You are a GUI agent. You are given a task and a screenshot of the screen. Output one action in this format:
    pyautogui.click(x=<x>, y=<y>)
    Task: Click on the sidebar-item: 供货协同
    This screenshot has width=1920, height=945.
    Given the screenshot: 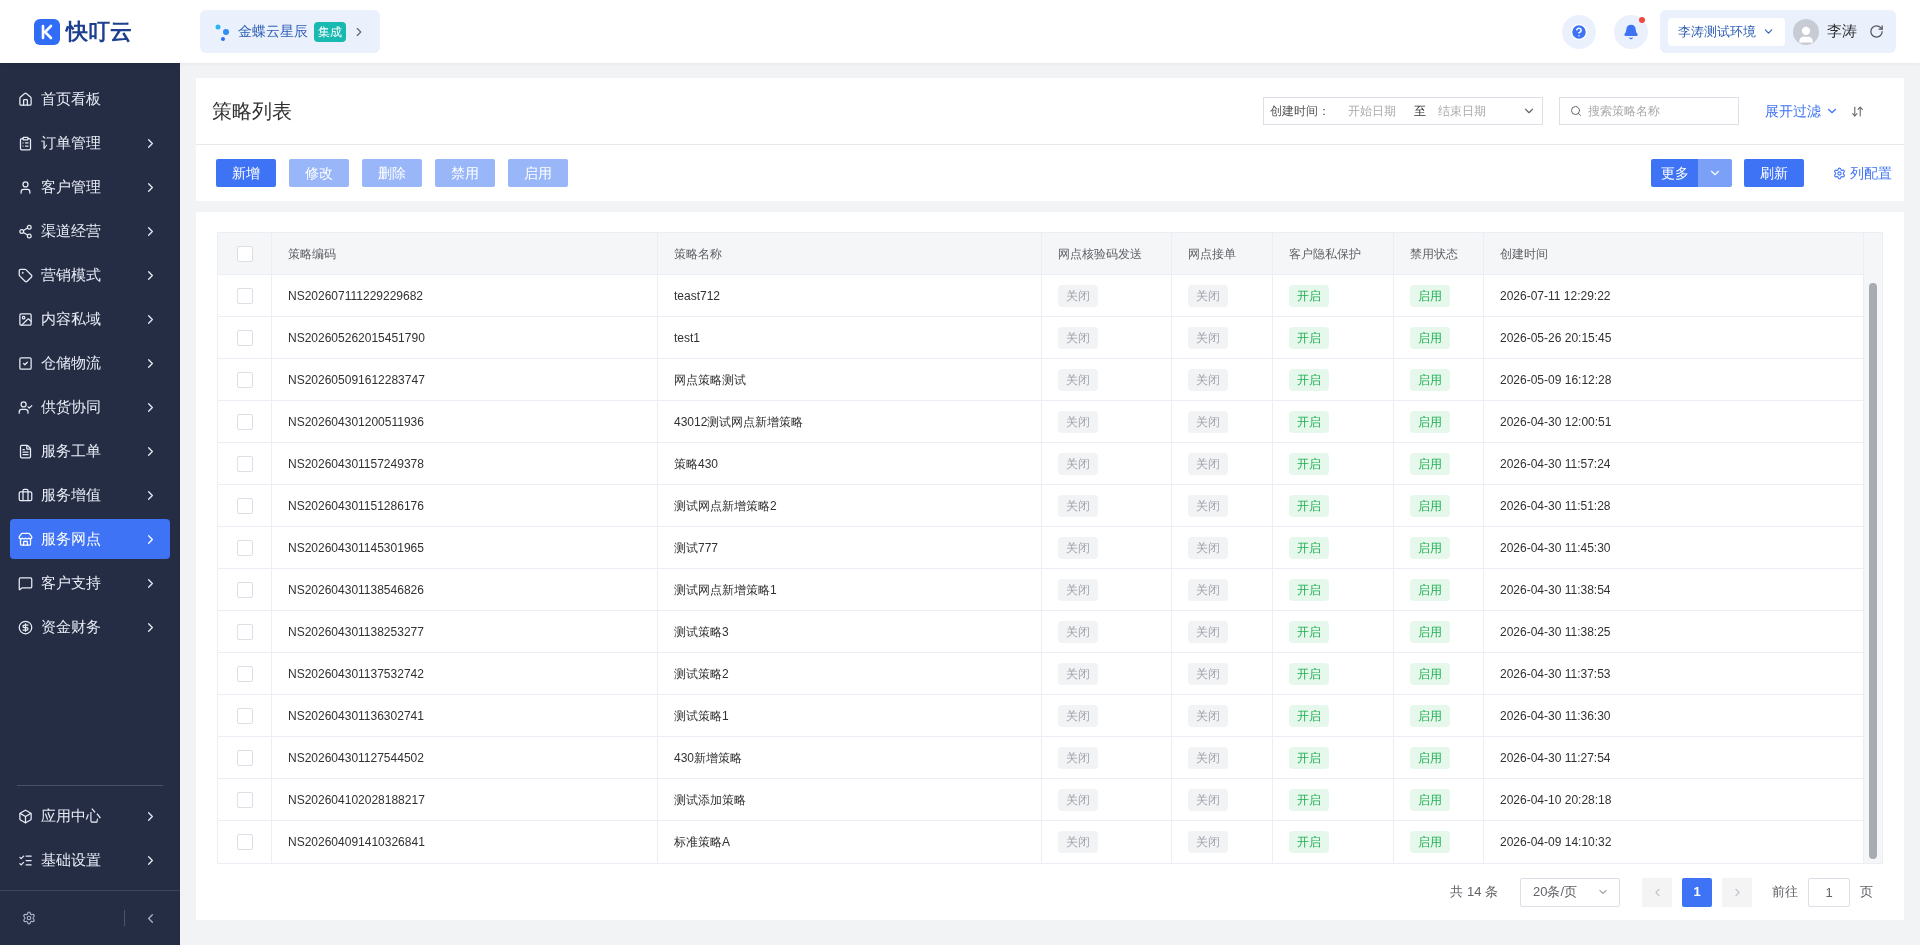 What is the action you would take?
    pyautogui.click(x=90, y=407)
    